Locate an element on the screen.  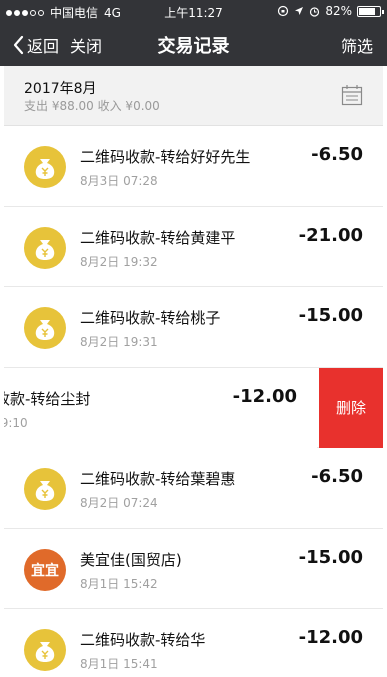
transaction-date: 8月1日 15:42 is located at coordinates (119, 583).